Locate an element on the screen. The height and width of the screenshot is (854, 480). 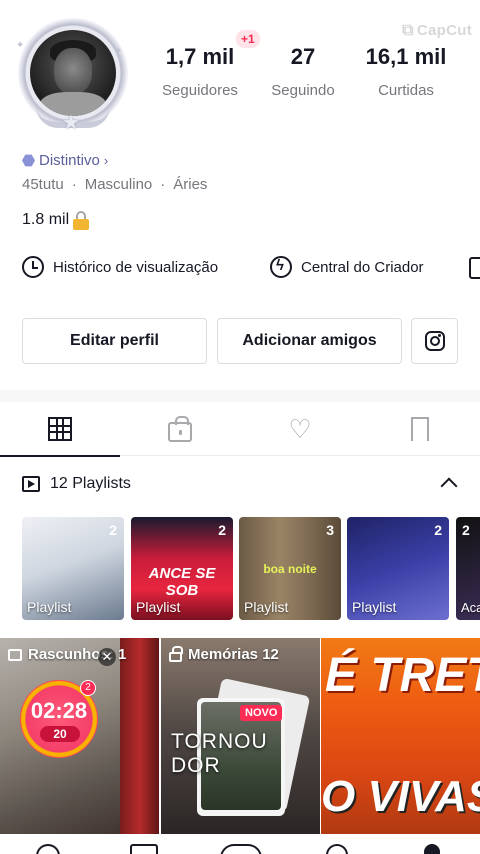
likes-label: Curtidas is located at coordinates (406, 90).